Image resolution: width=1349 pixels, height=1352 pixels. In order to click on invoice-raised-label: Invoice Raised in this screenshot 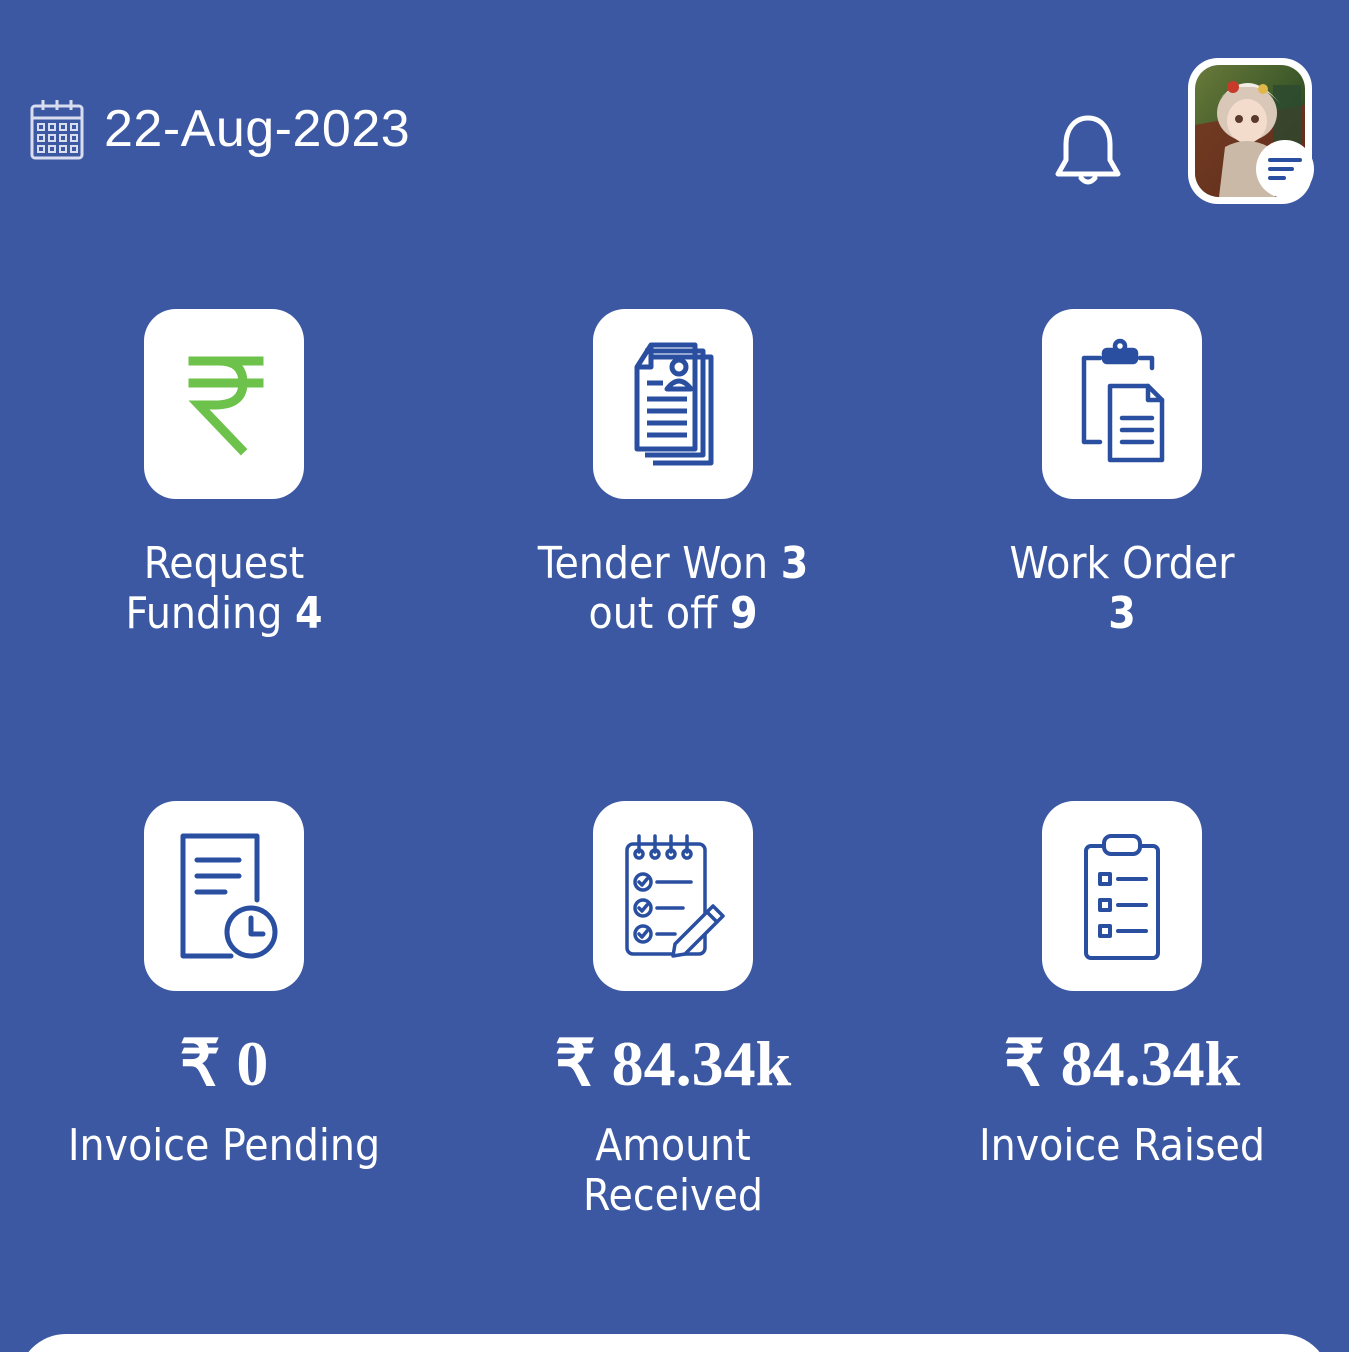, I will do `click(1122, 1145)`.